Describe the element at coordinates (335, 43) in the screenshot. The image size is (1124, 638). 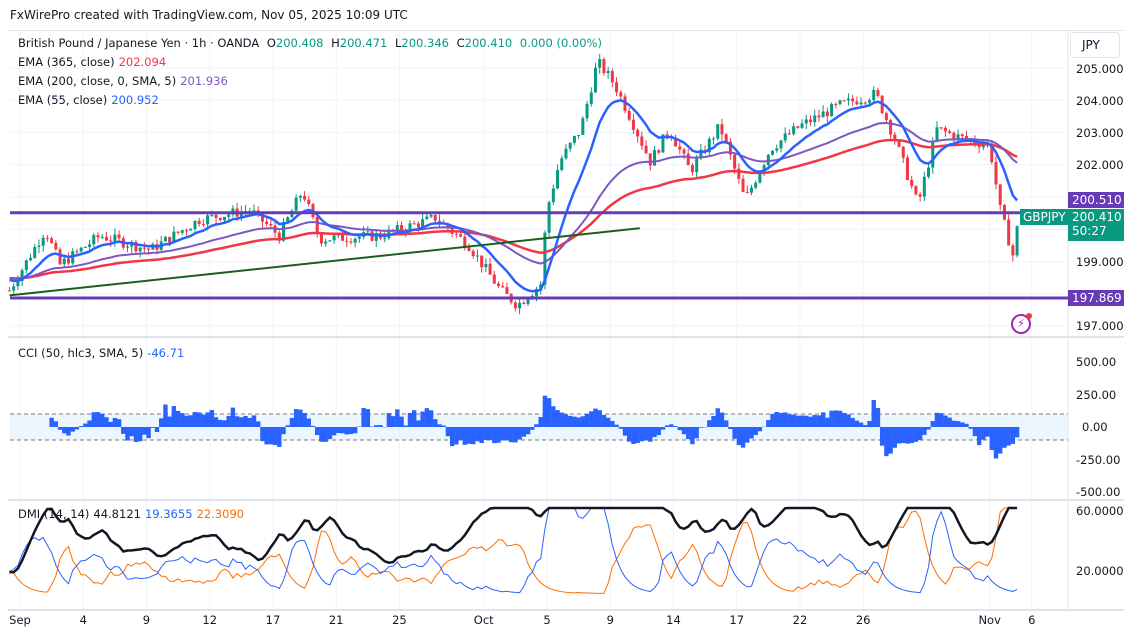
I see `high-label: H` at that location.